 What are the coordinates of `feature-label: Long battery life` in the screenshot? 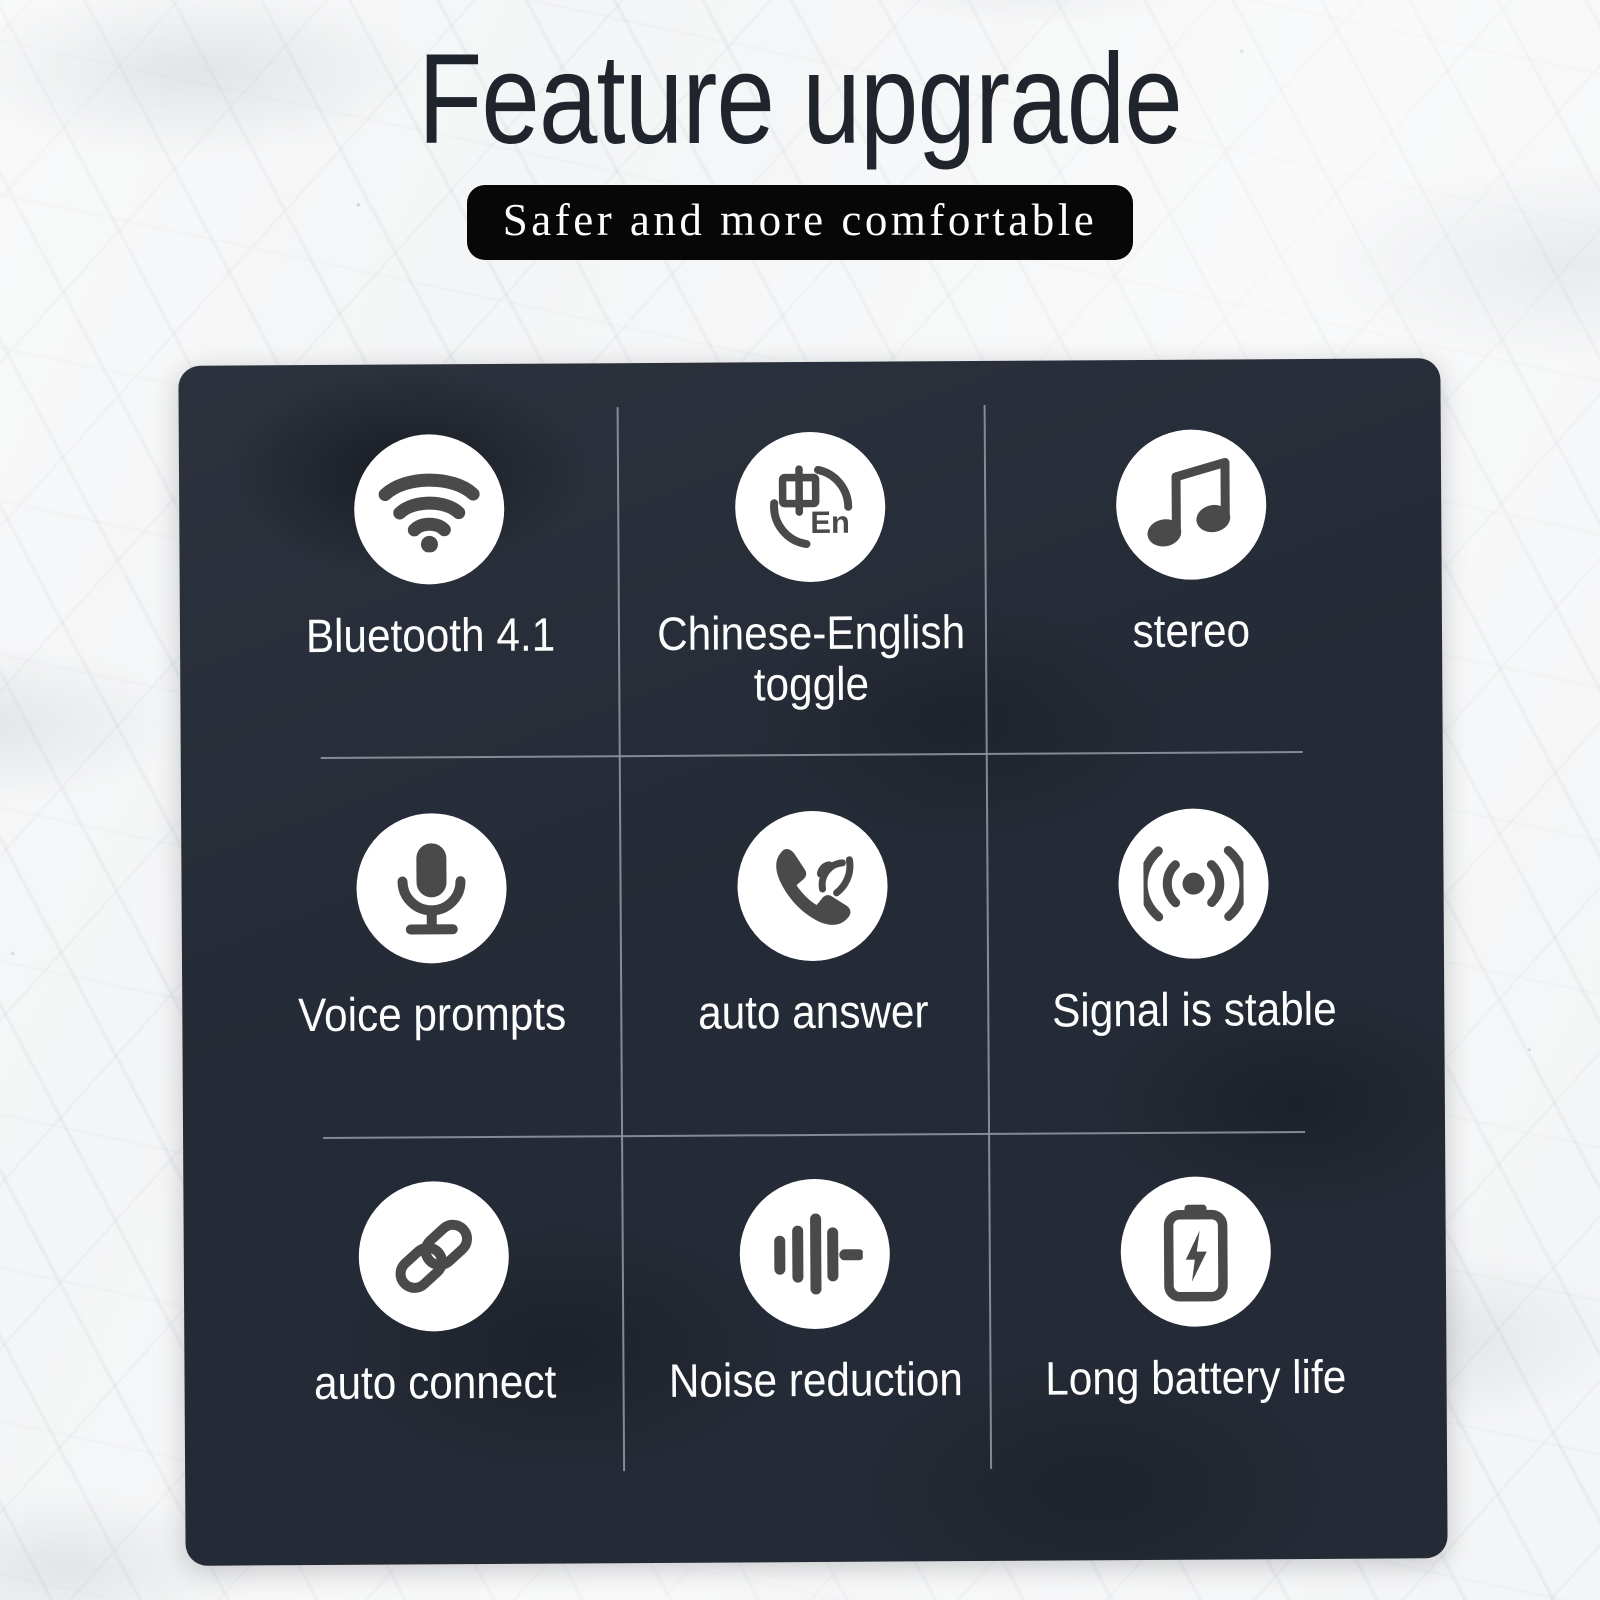 It's located at (1196, 1377).